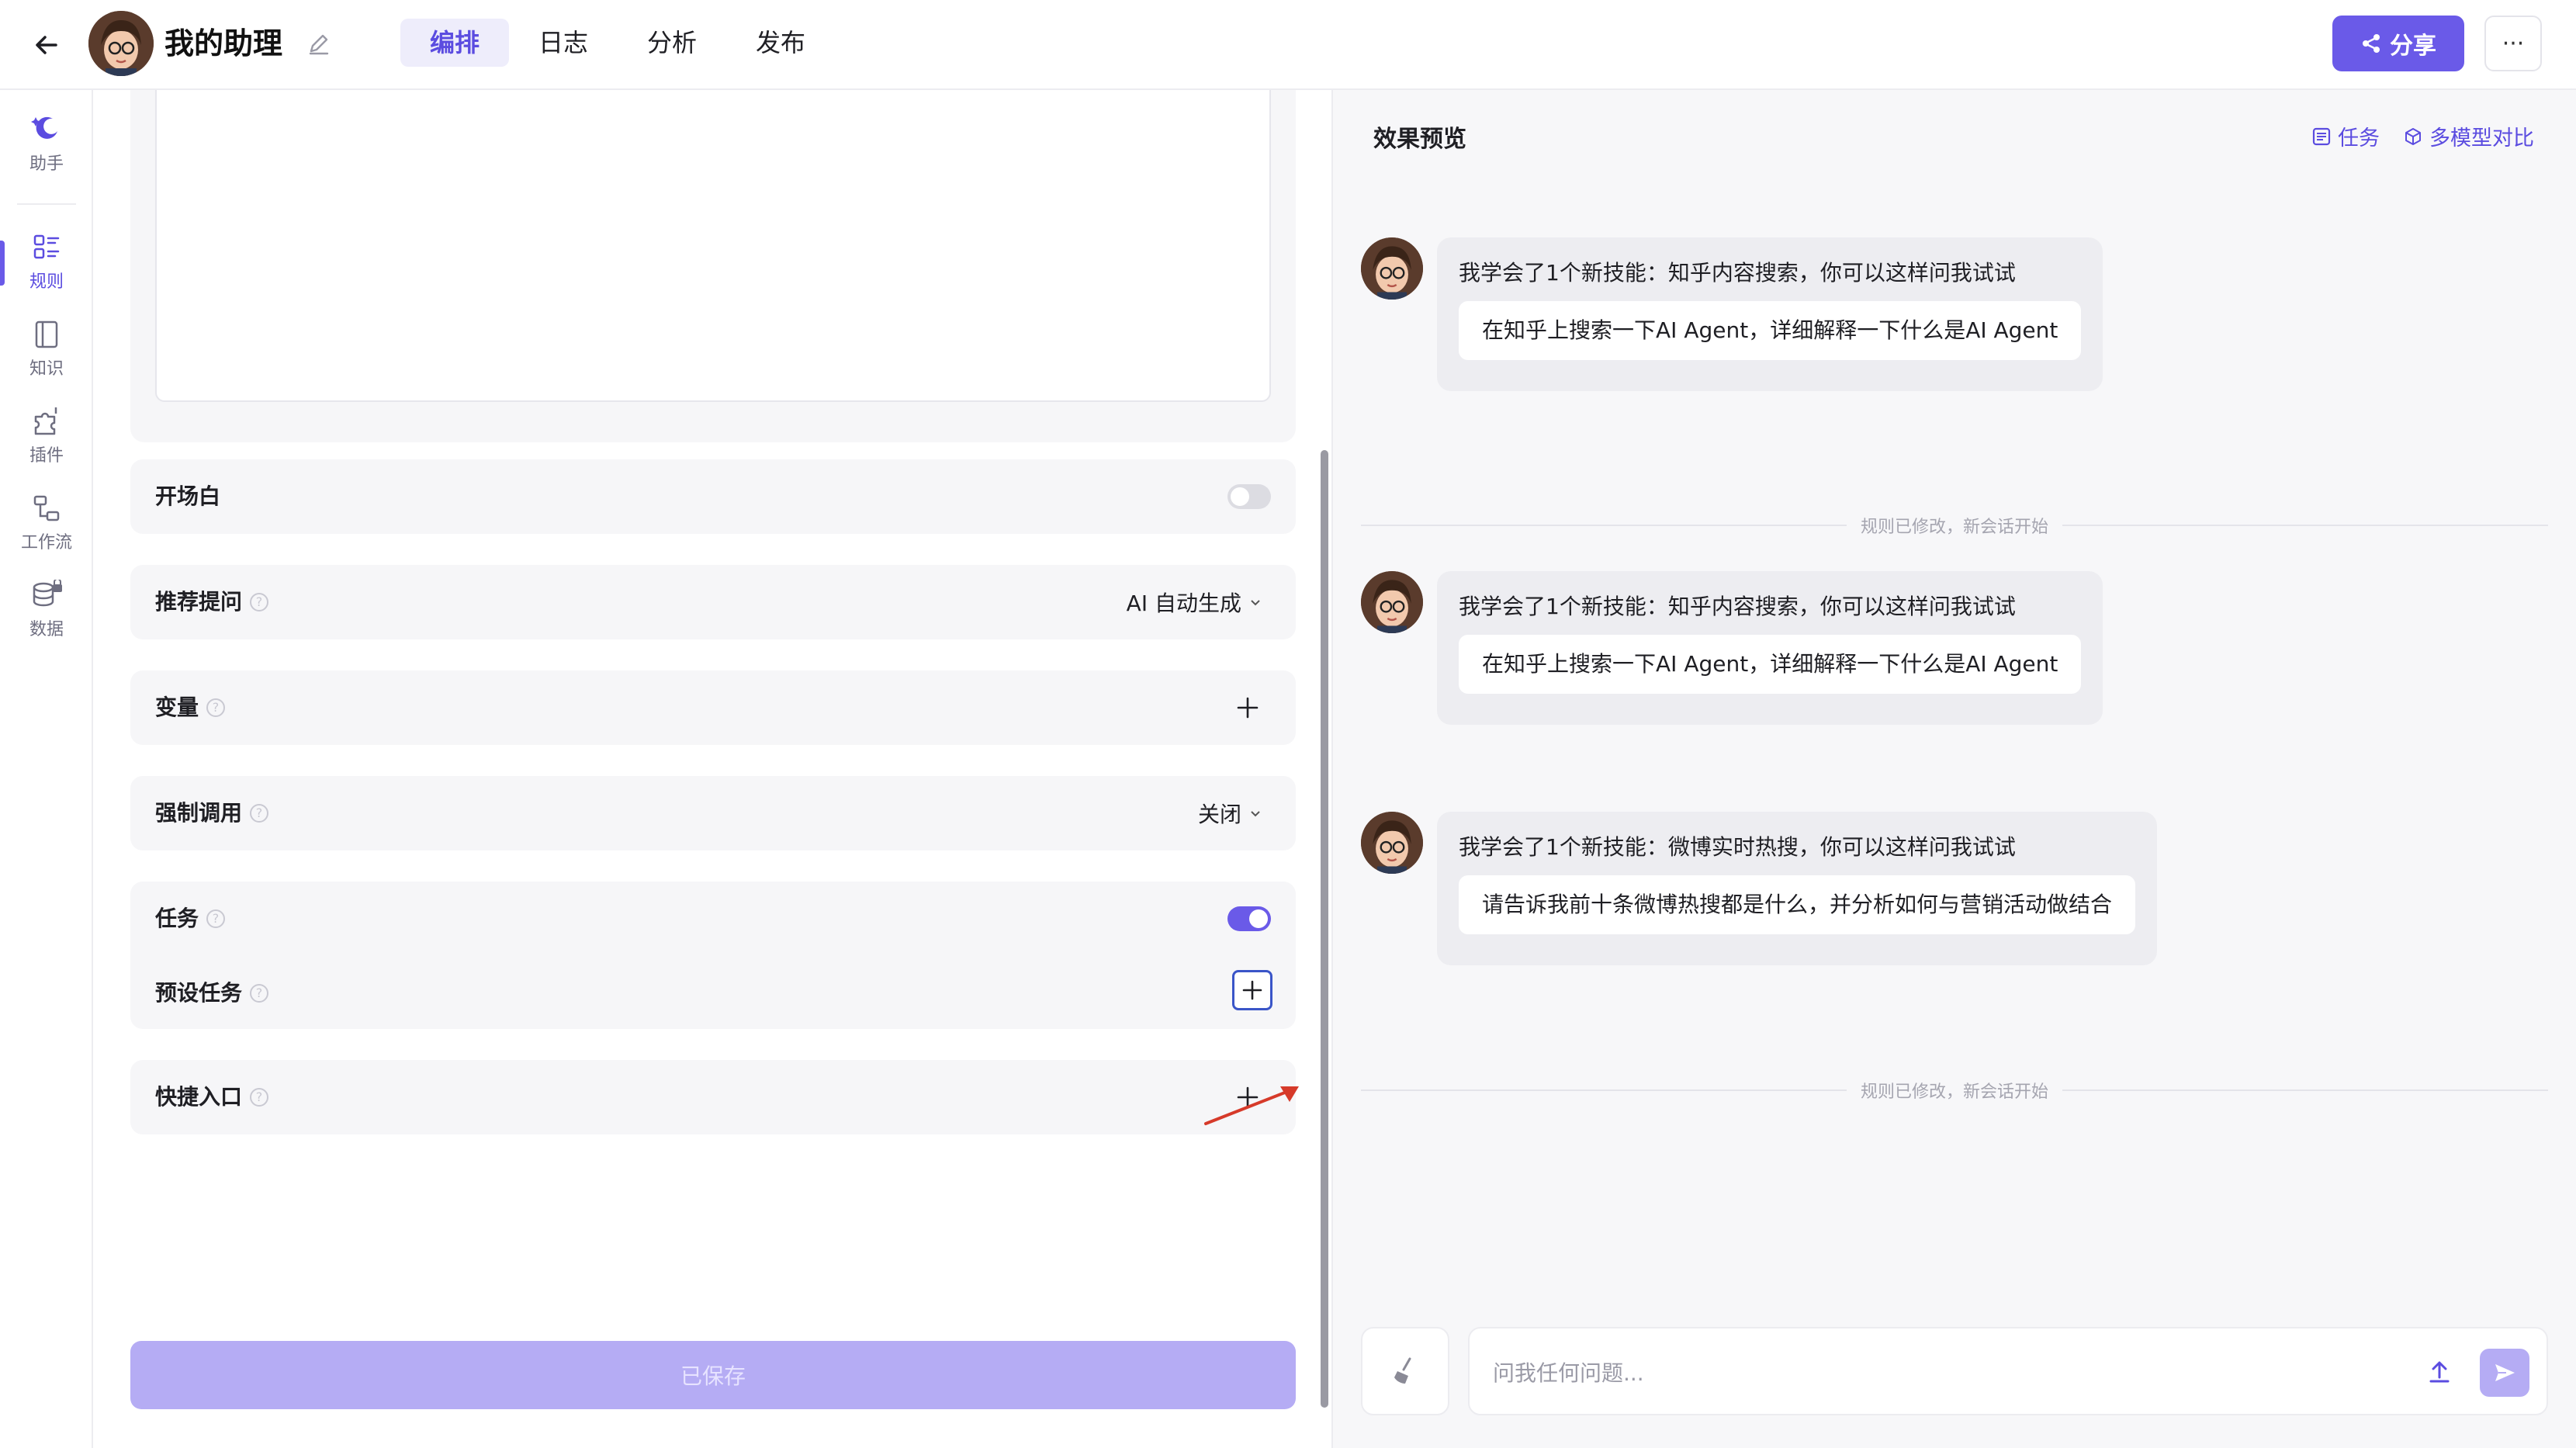 The width and height of the screenshot is (2576, 1448). I want to click on preset-task-label-text: 预设任务, so click(199, 993).